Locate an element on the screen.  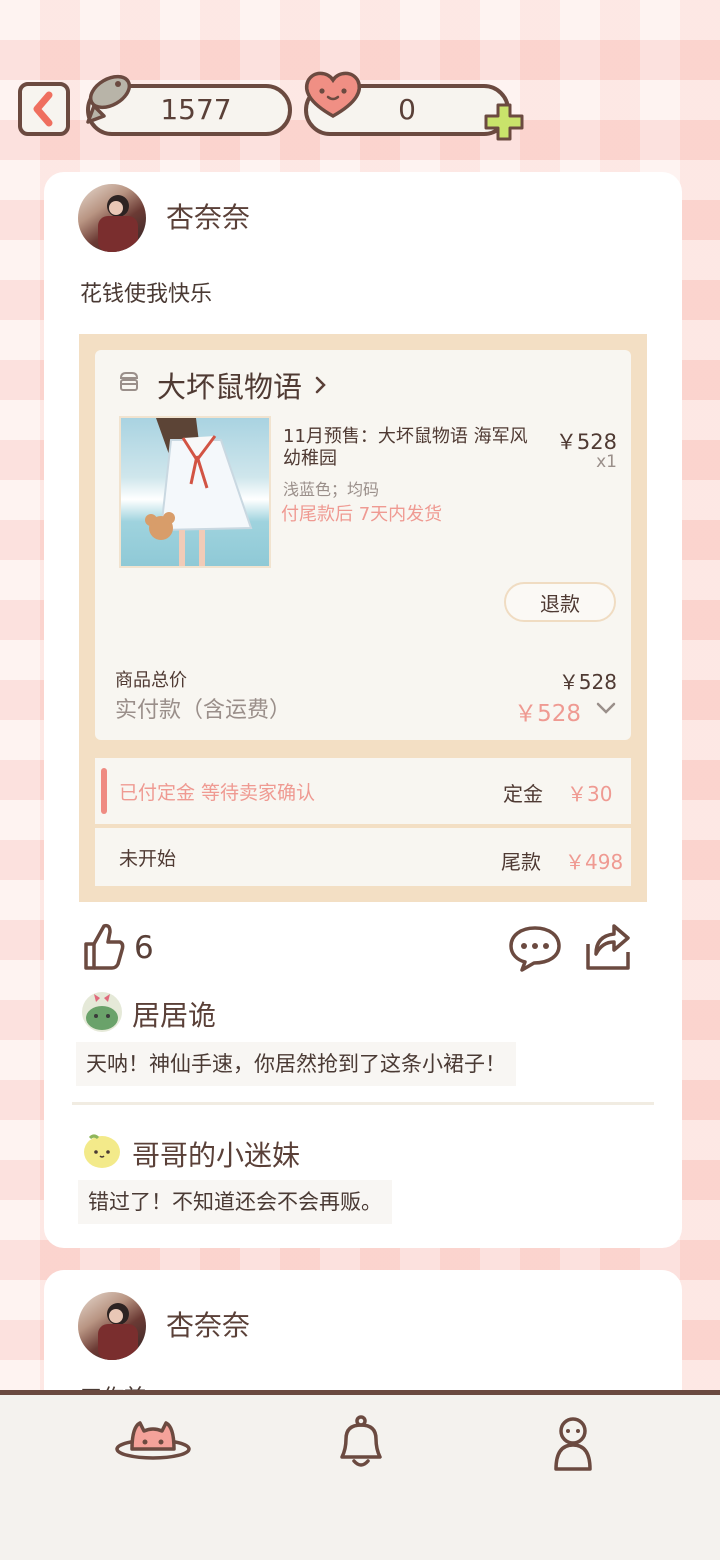
comment-divider is located at coordinates (363, 1103).